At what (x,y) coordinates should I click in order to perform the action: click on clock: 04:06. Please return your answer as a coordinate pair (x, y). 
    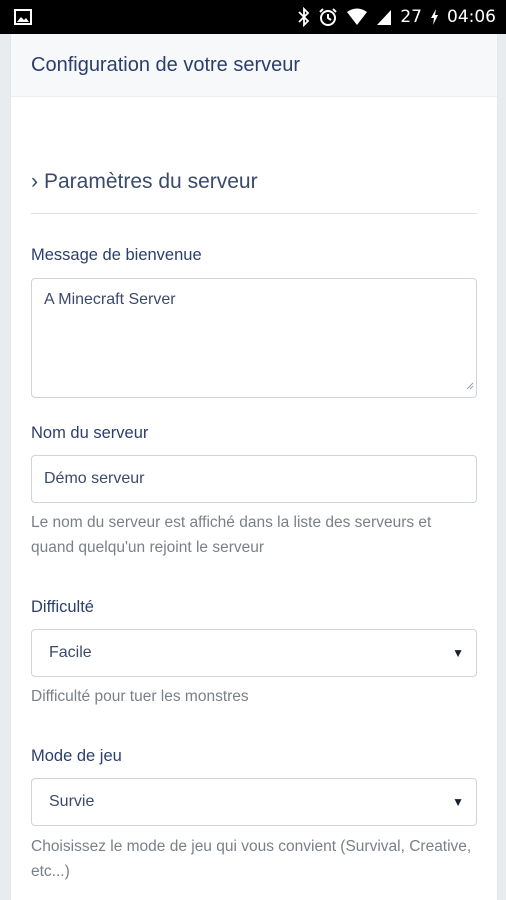
    Looking at the image, I should click on (471, 17).